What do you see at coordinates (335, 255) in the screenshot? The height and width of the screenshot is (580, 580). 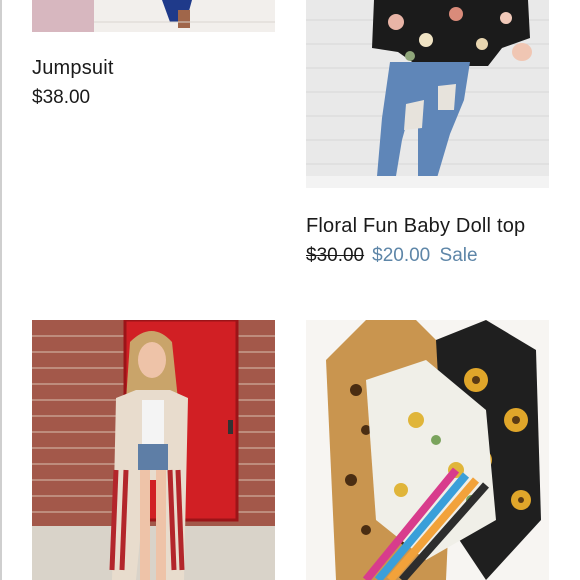 I see `original-price: $30.00` at bounding box center [335, 255].